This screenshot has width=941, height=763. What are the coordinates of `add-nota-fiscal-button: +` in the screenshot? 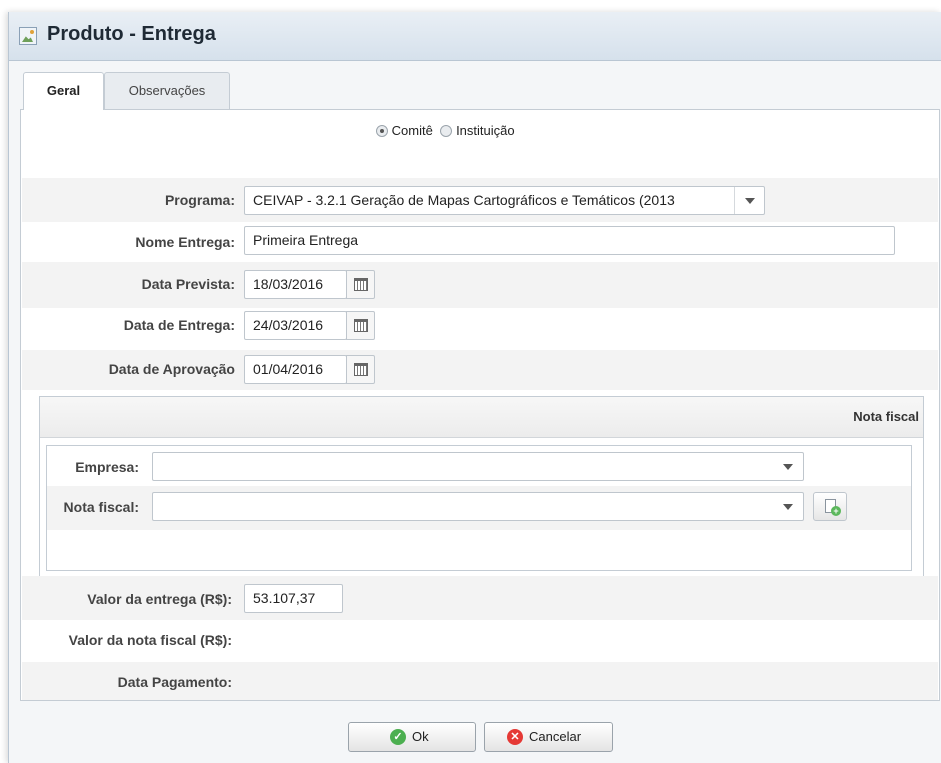 It's located at (830, 506).